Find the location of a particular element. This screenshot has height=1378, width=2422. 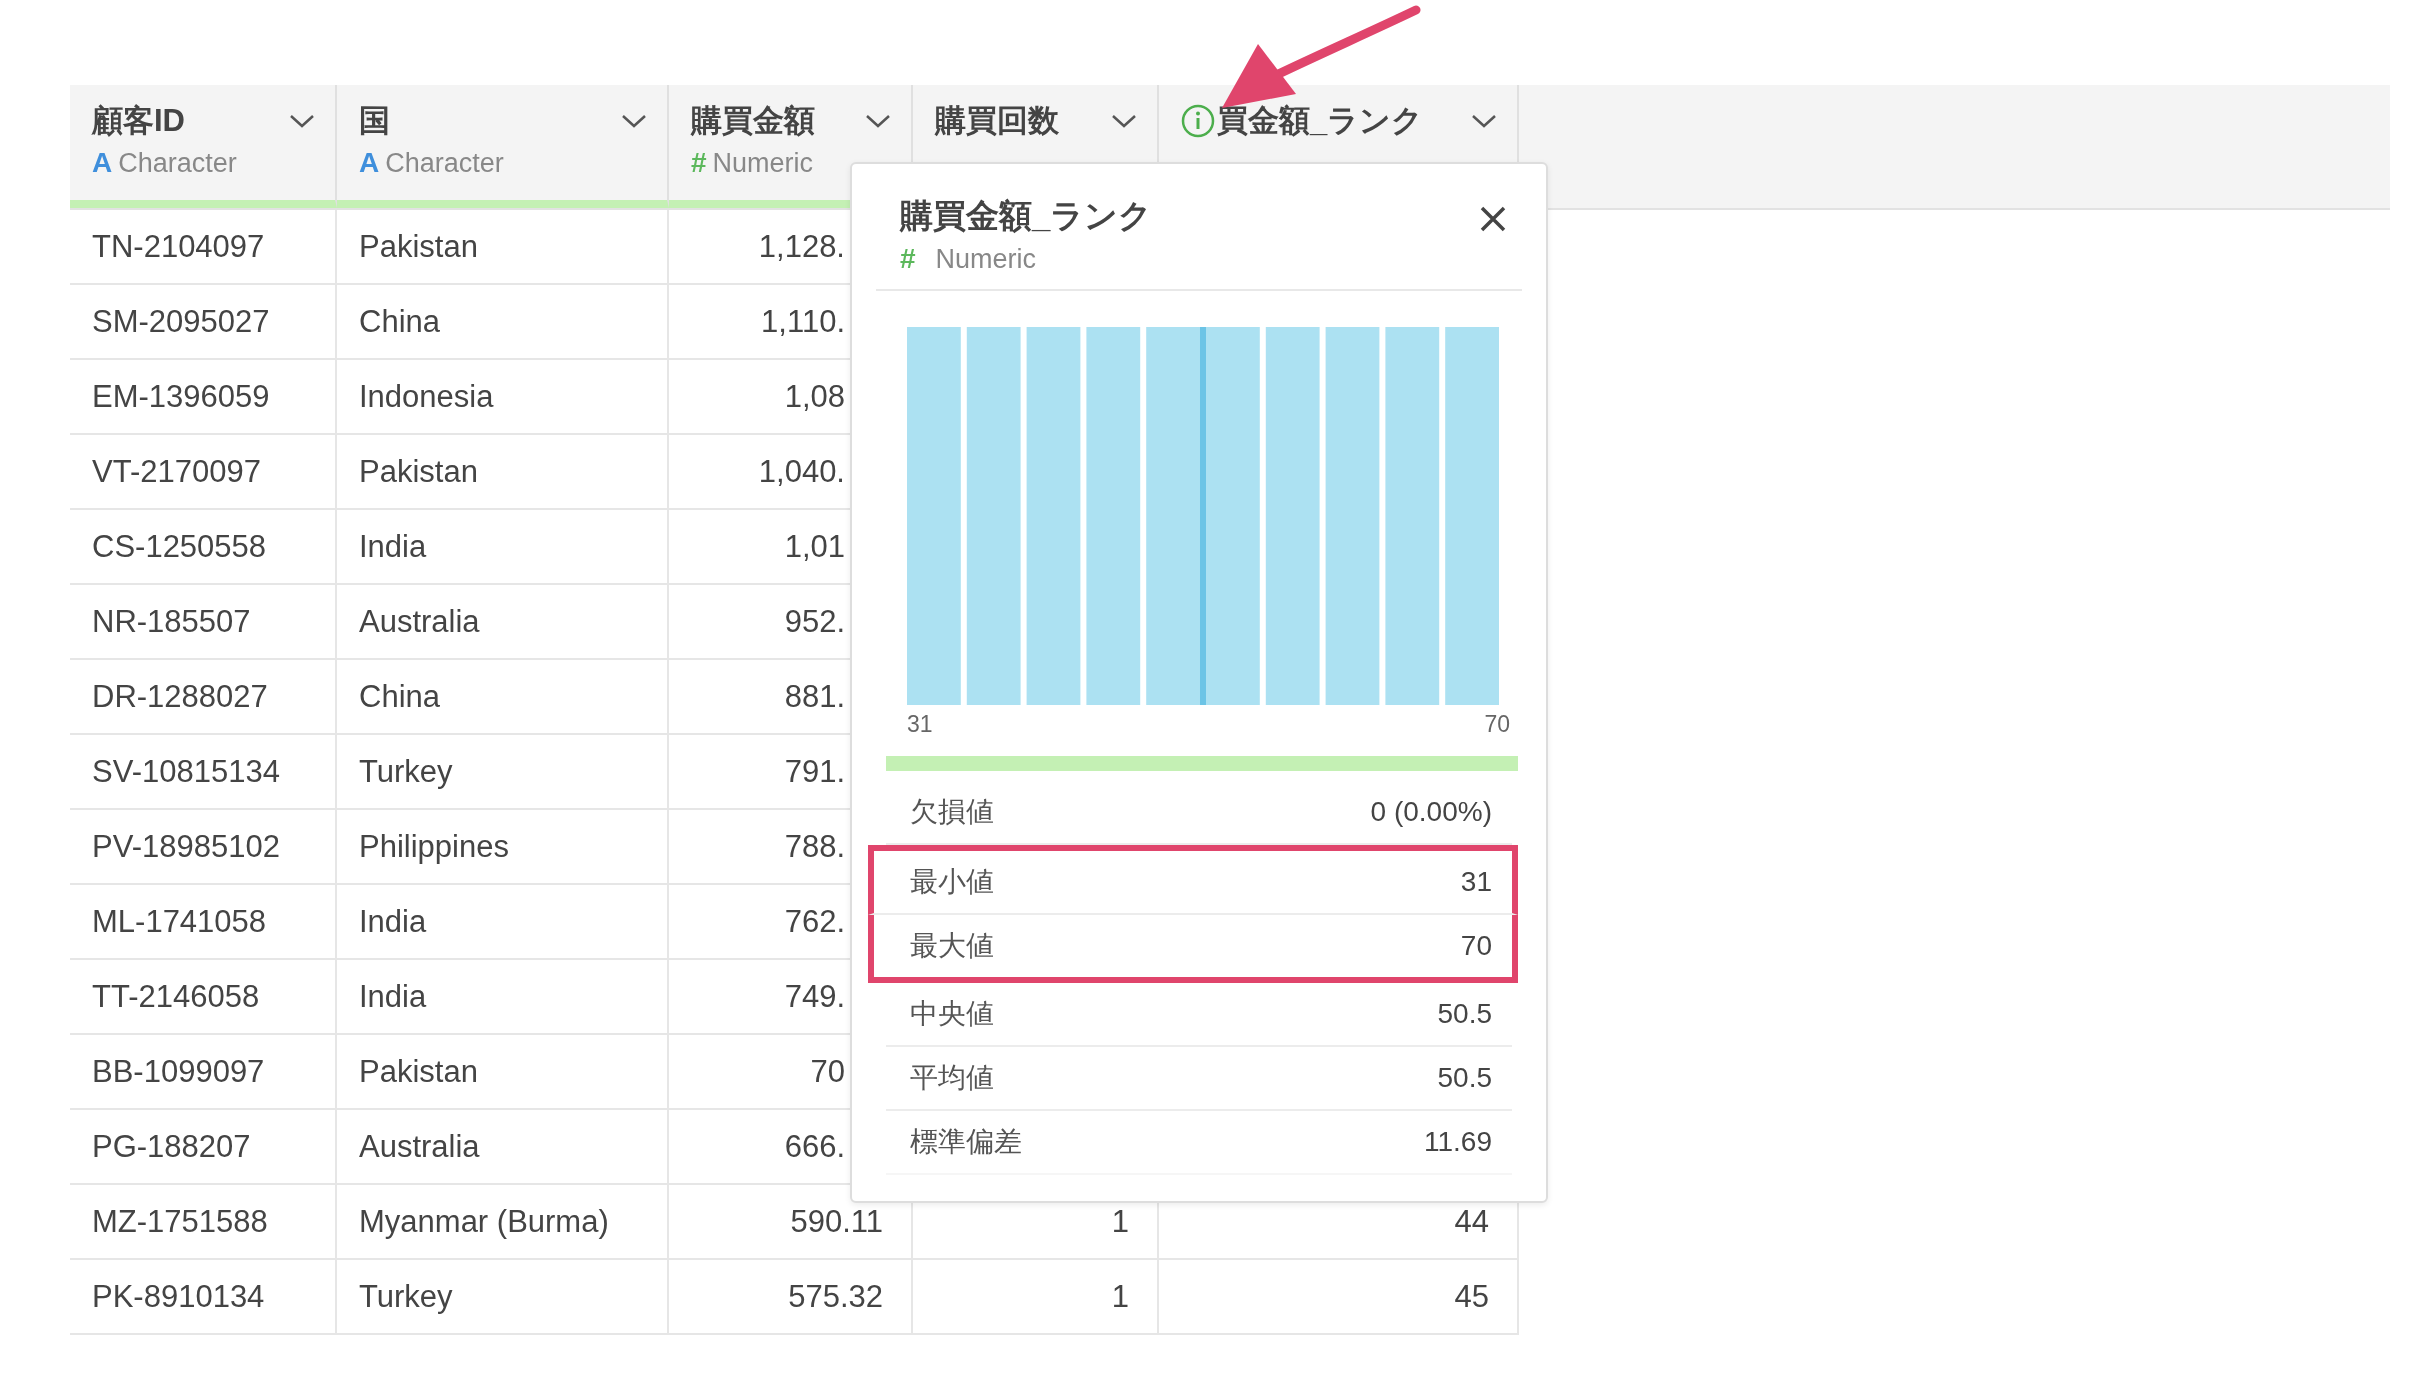

stat-label: 中央値 is located at coordinates (952, 1014).